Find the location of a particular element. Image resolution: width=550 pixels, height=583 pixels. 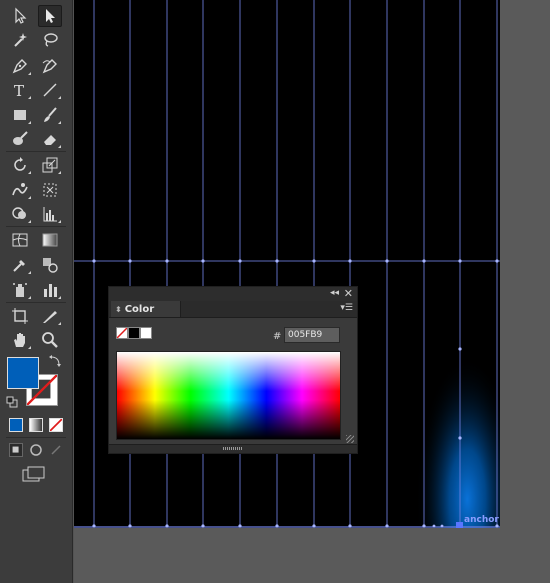

white-swatch is located at coordinates (146, 333).